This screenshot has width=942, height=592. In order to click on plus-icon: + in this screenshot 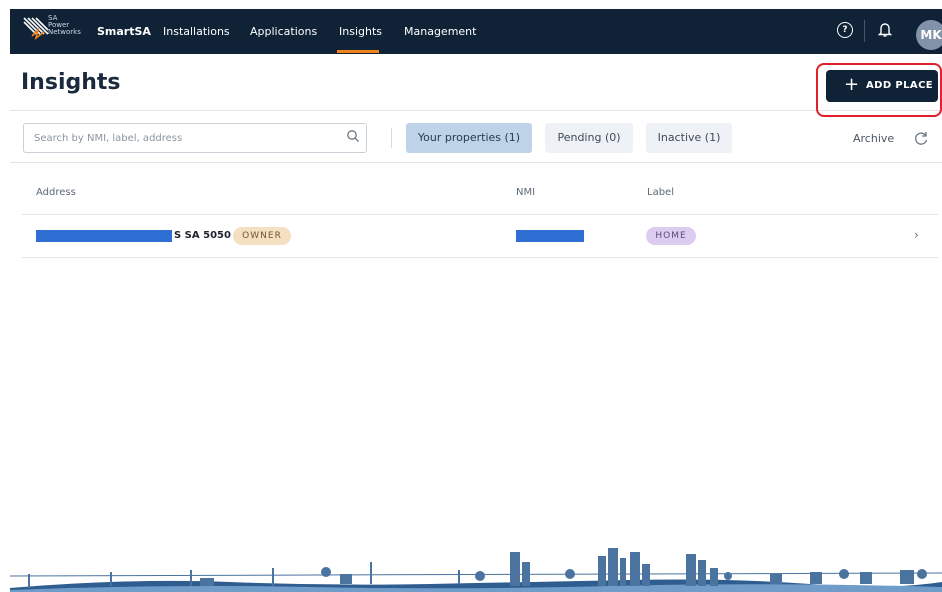, I will do `click(852, 84)`.